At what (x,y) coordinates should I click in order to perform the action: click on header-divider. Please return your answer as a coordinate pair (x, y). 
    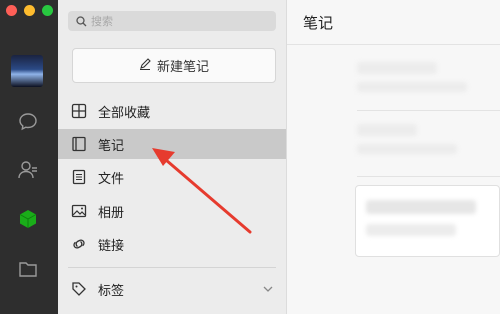
    Looking at the image, I should click on (393, 44).